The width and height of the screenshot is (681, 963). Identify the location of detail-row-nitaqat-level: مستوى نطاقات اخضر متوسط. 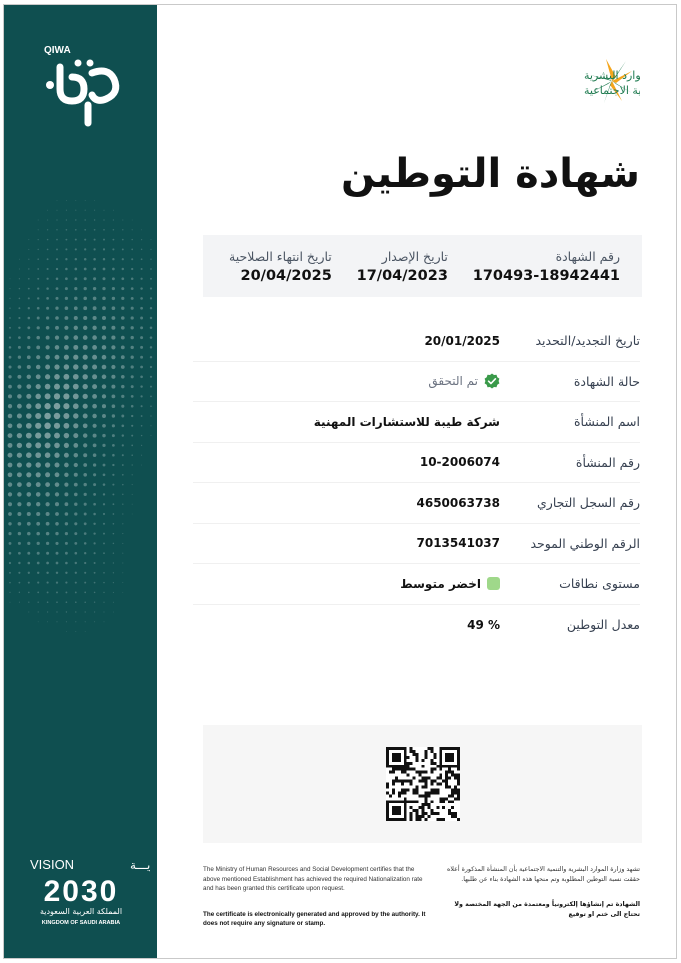
(416, 584).